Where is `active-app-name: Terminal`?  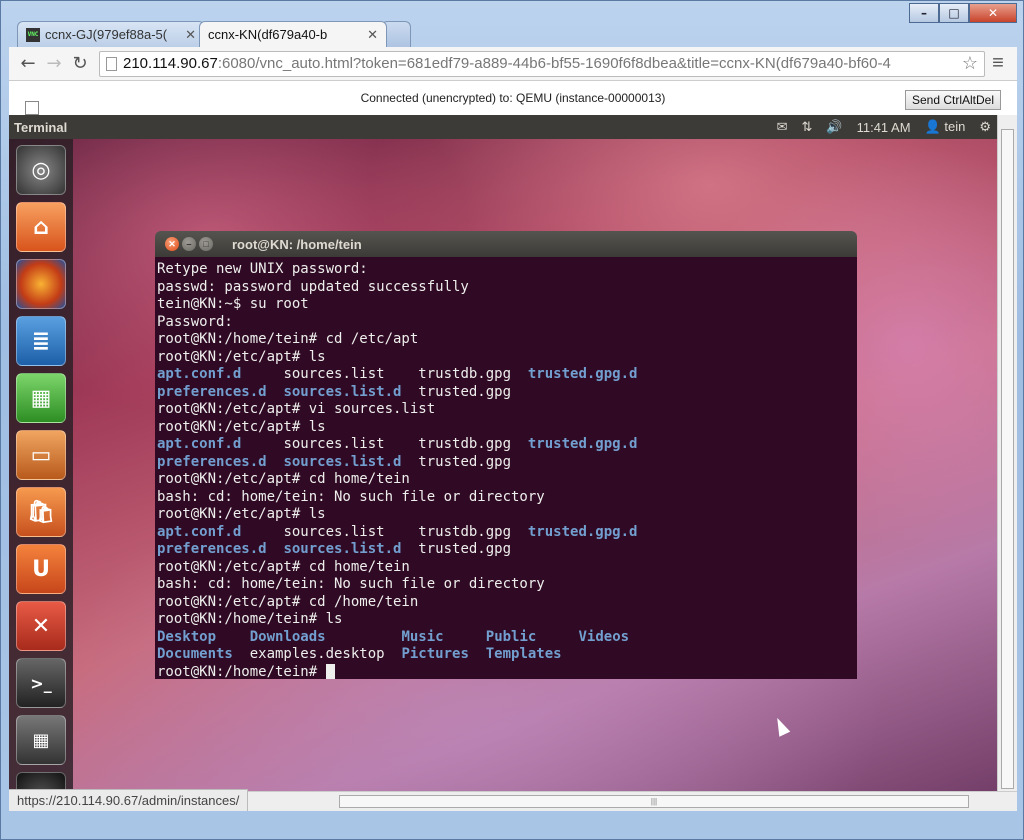 active-app-name: Terminal is located at coordinates (41, 127).